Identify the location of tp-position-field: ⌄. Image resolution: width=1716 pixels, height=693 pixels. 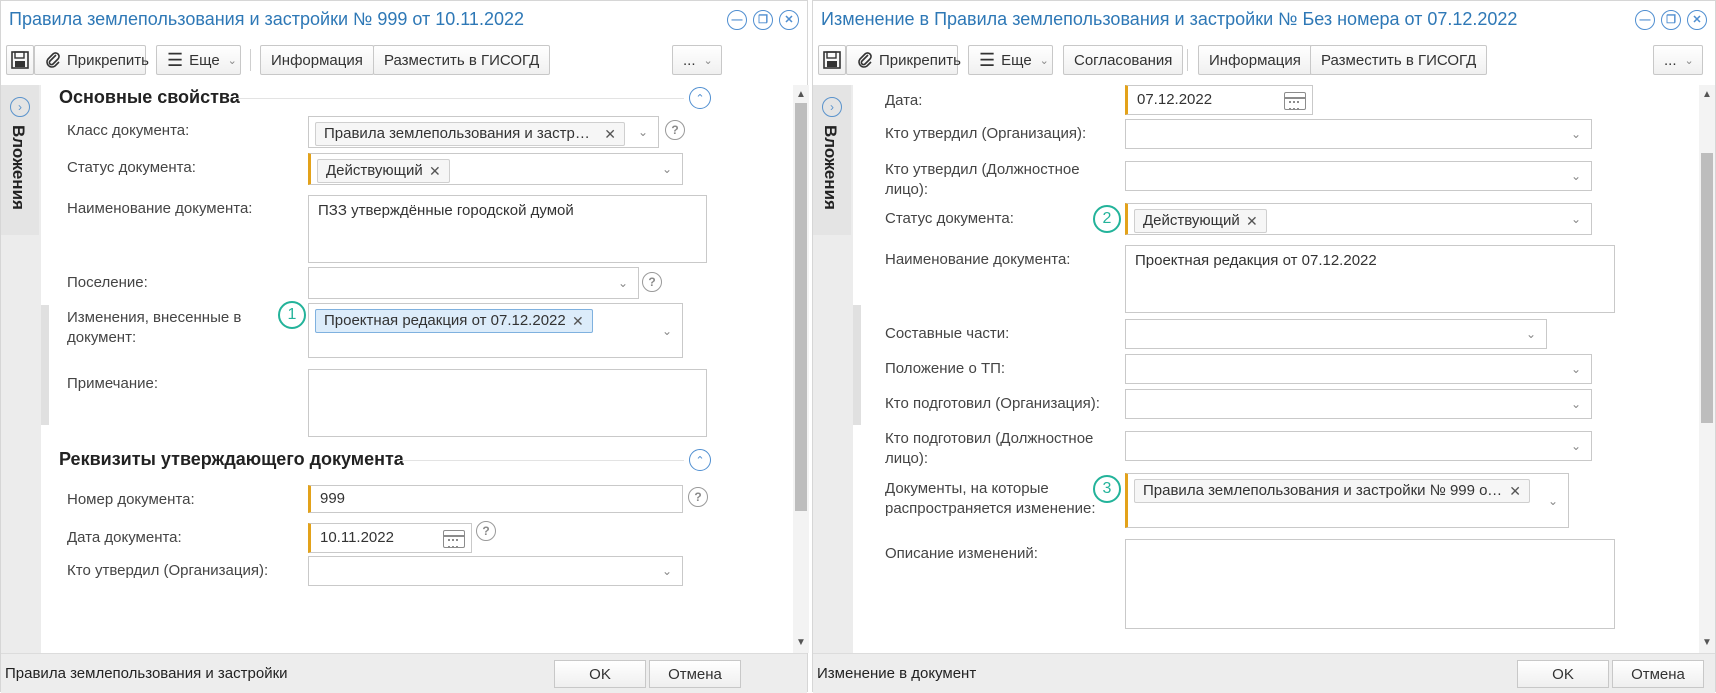
(1358, 369).